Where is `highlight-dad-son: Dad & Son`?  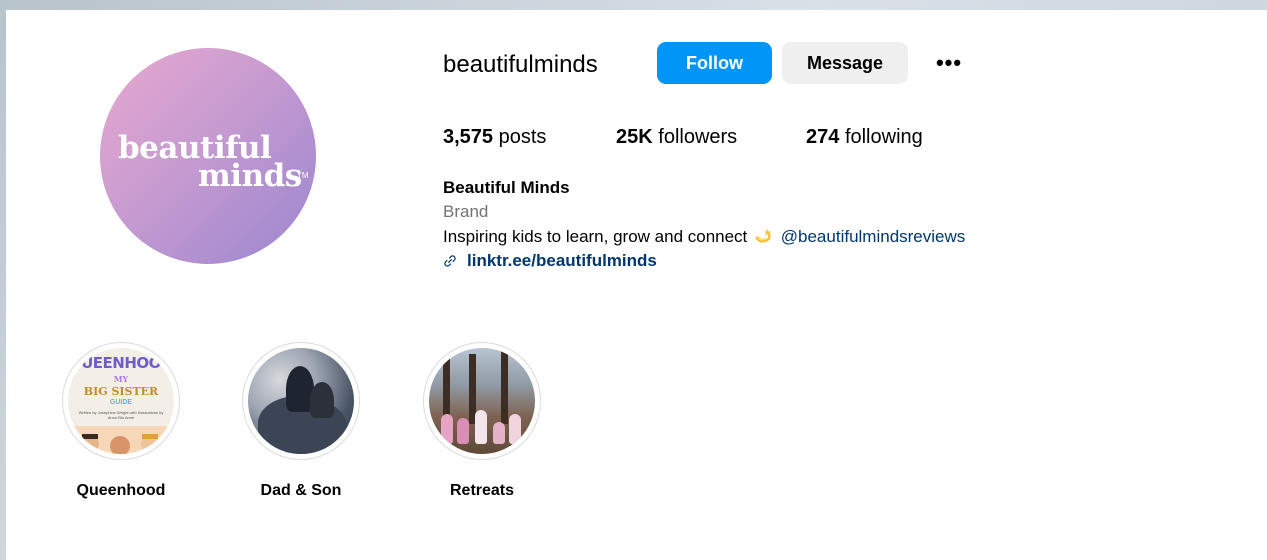 highlight-dad-son: Dad & Son is located at coordinates (301, 421).